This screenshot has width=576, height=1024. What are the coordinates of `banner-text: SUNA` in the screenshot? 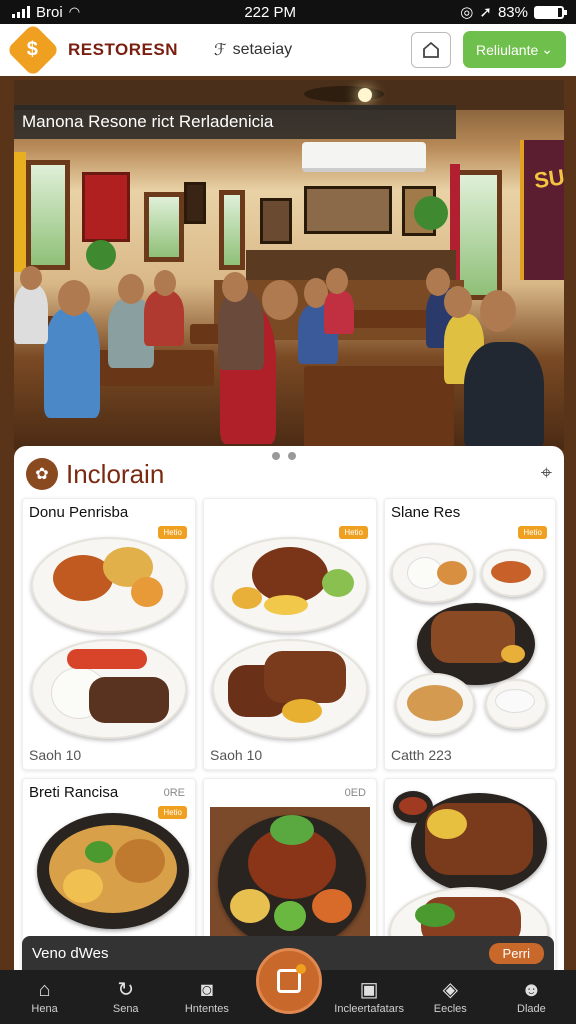 It's located at (548, 176).